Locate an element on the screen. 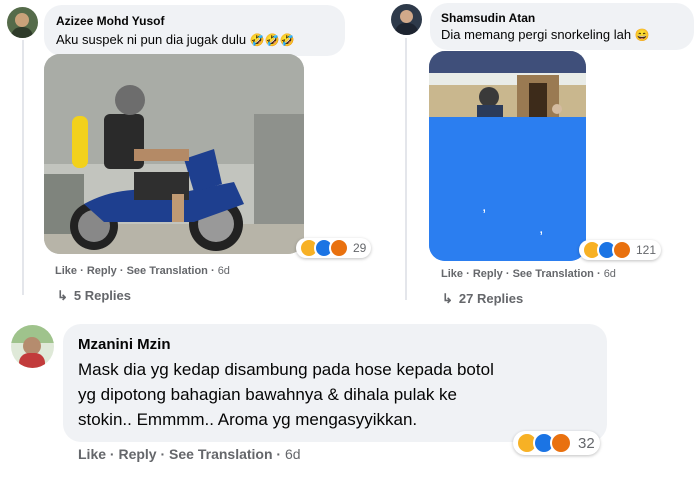  laughing-emoji-icon: 🤣🤣🤣 is located at coordinates (272, 40).